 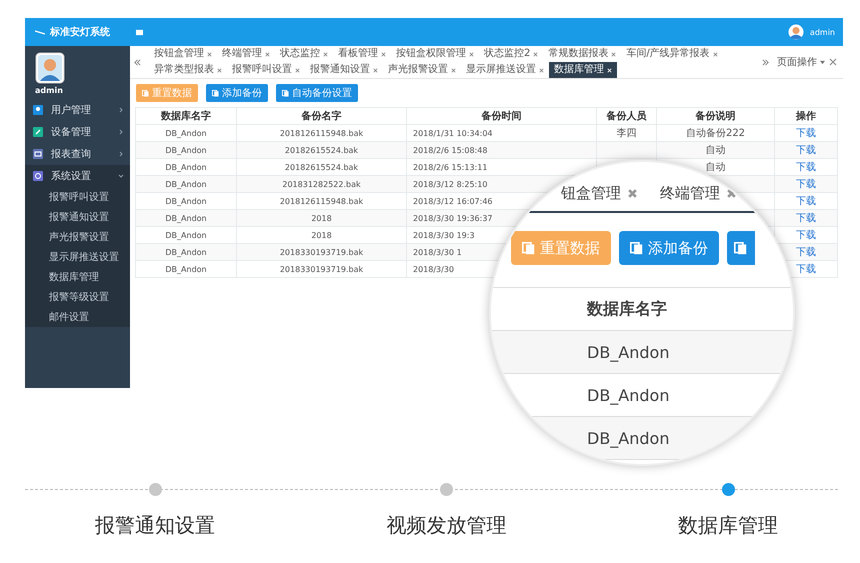 What do you see at coordinates (626, 116) in the screenshot?
I see `column-header: 备份人员` at bounding box center [626, 116].